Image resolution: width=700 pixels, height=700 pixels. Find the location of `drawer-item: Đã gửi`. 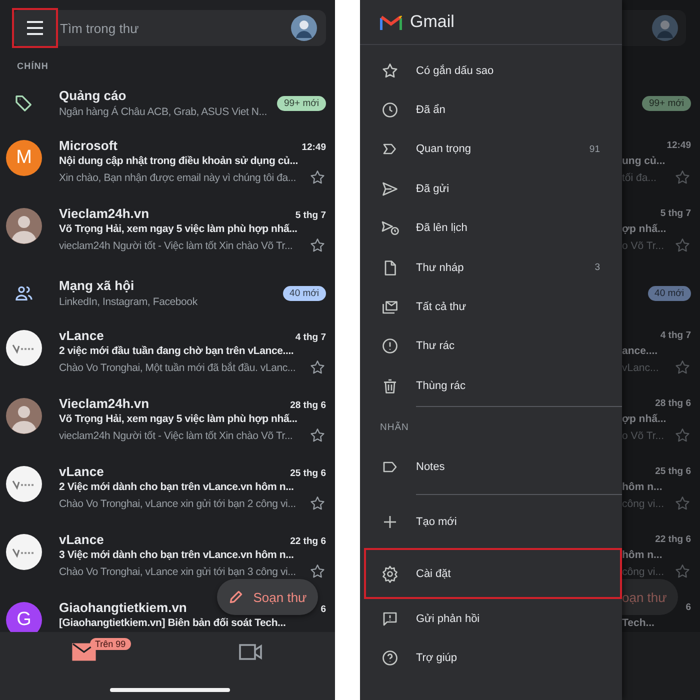

drawer-item: Đã gửi is located at coordinates (491, 189).